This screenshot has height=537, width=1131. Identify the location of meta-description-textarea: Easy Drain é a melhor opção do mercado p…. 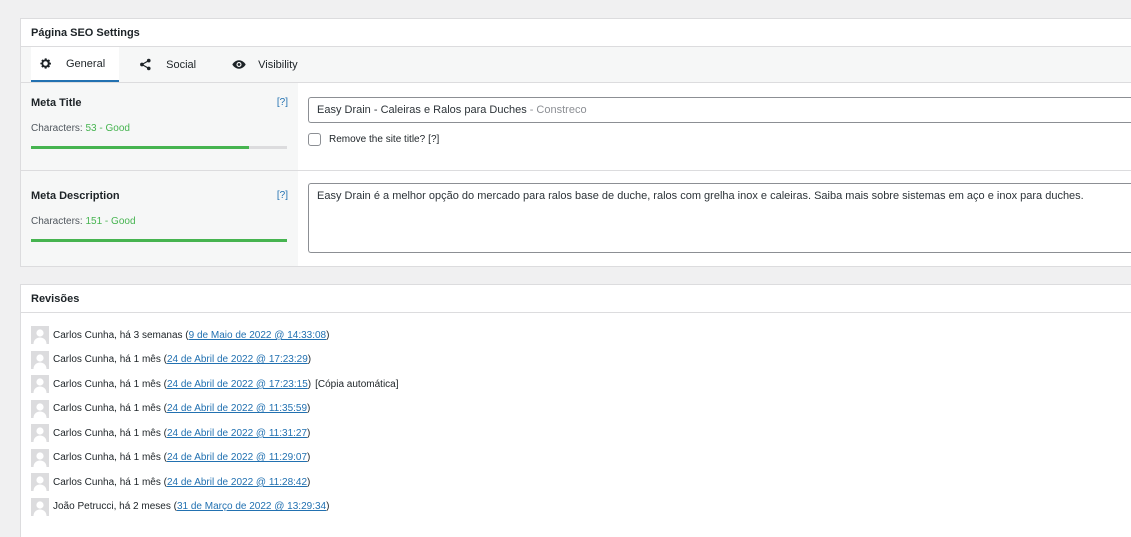
(719, 218).